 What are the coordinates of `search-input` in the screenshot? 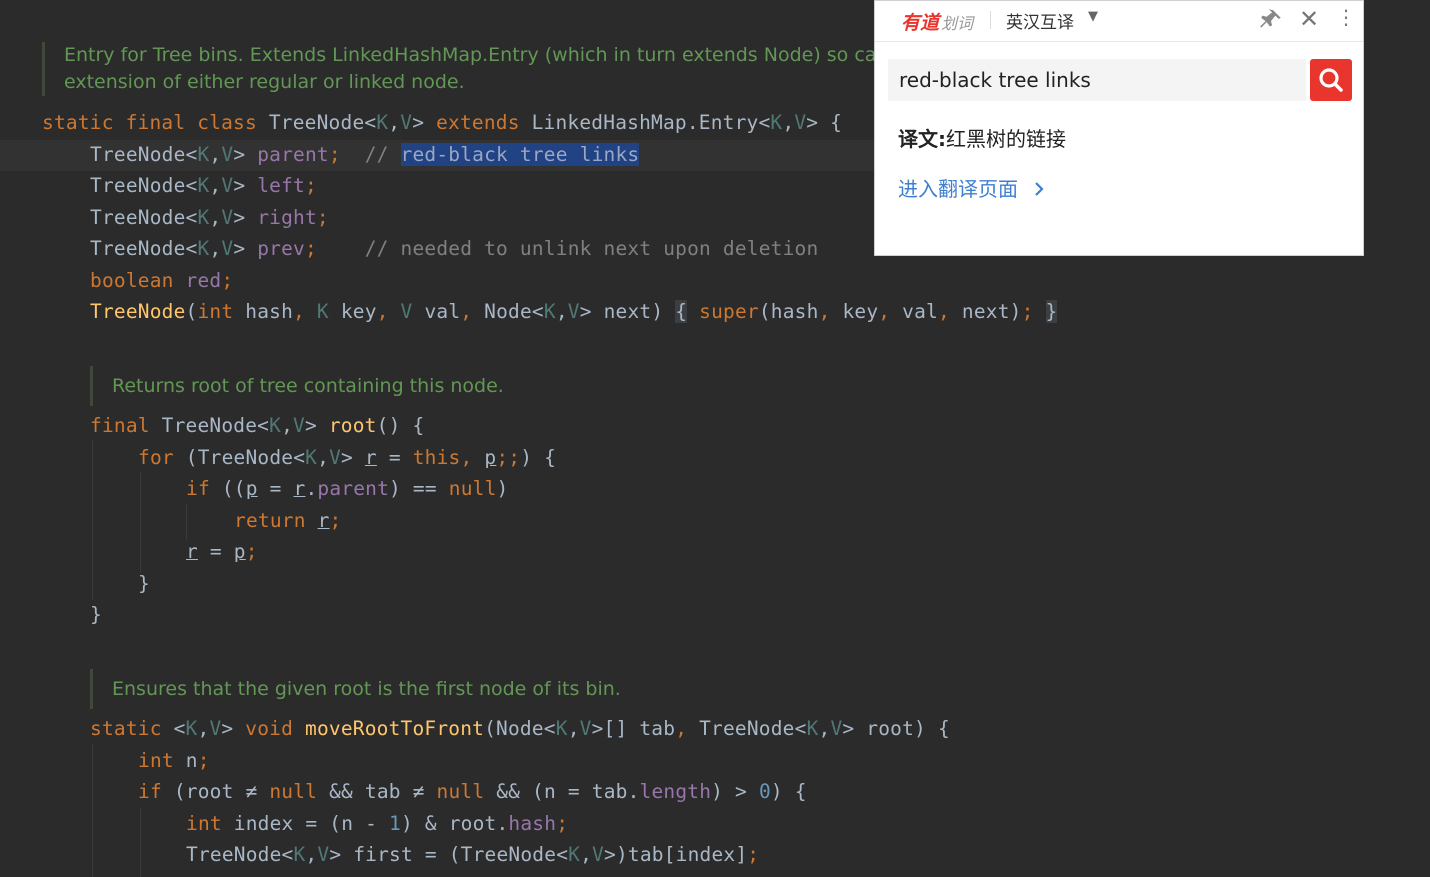 It's located at (1097, 80).